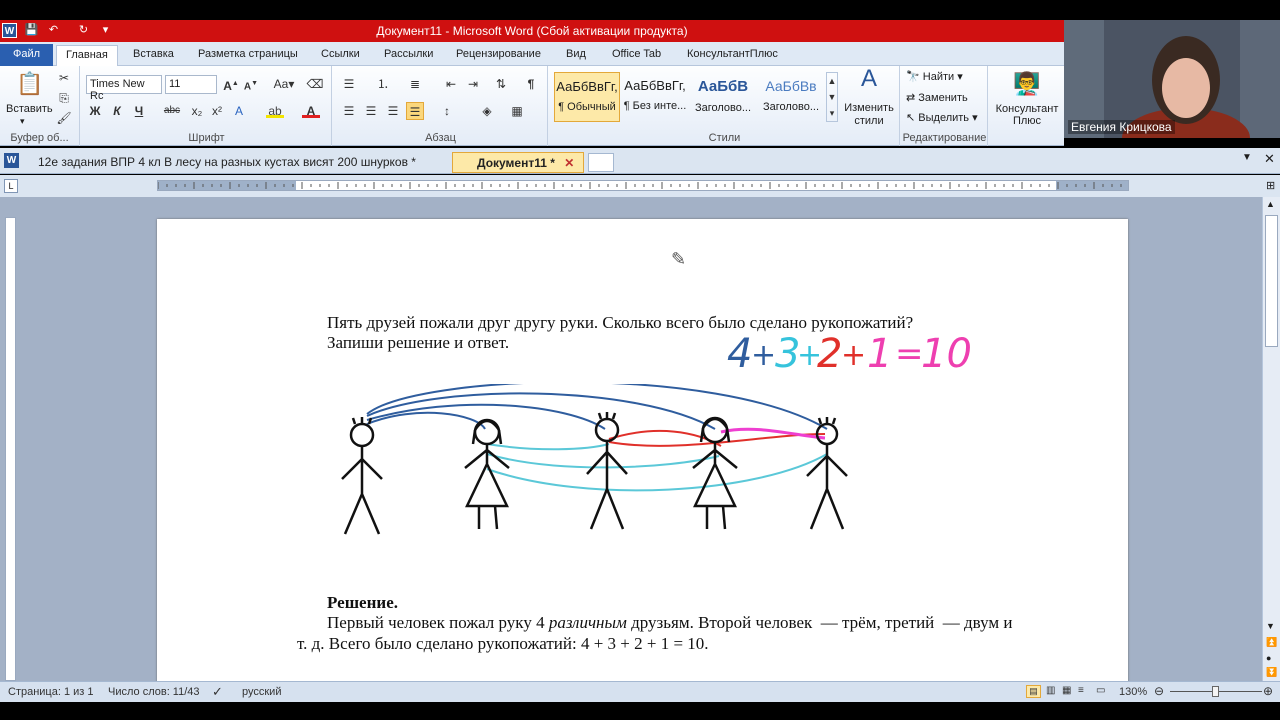 This screenshot has width=1280, height=720. Describe the element at coordinates (51, 692) in the screenshot. I see `page-count: Страница: 1 из 1` at that location.